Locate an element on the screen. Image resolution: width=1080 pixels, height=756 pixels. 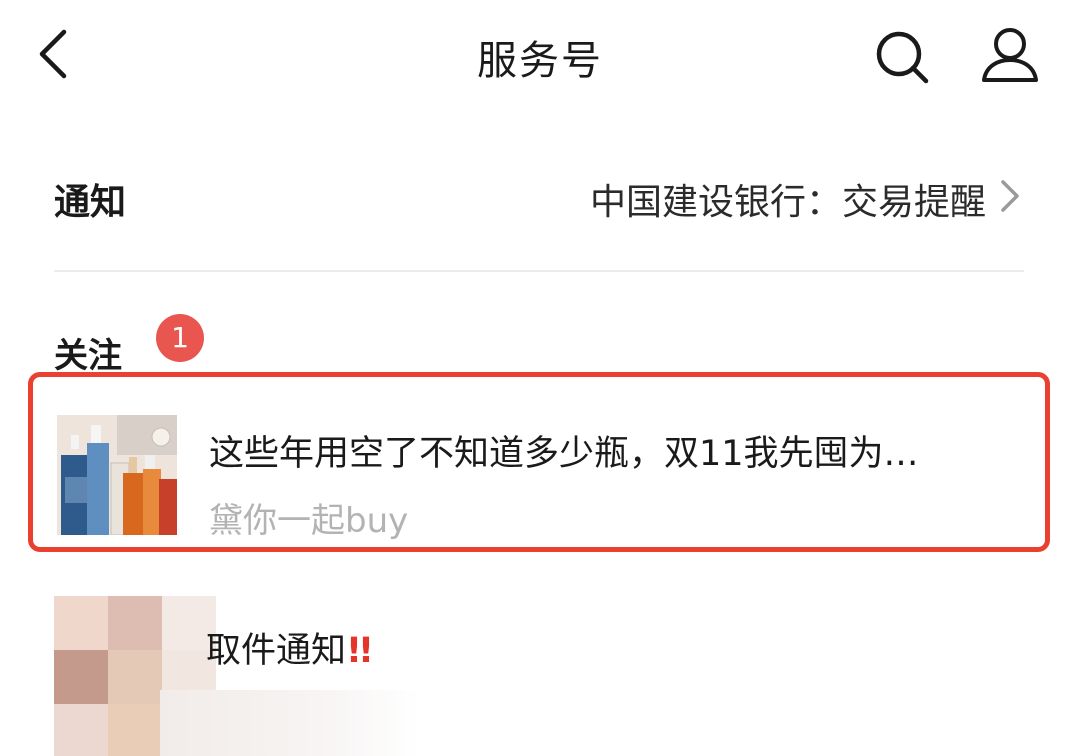
skincare-bottles-image is located at coordinates (117, 475).